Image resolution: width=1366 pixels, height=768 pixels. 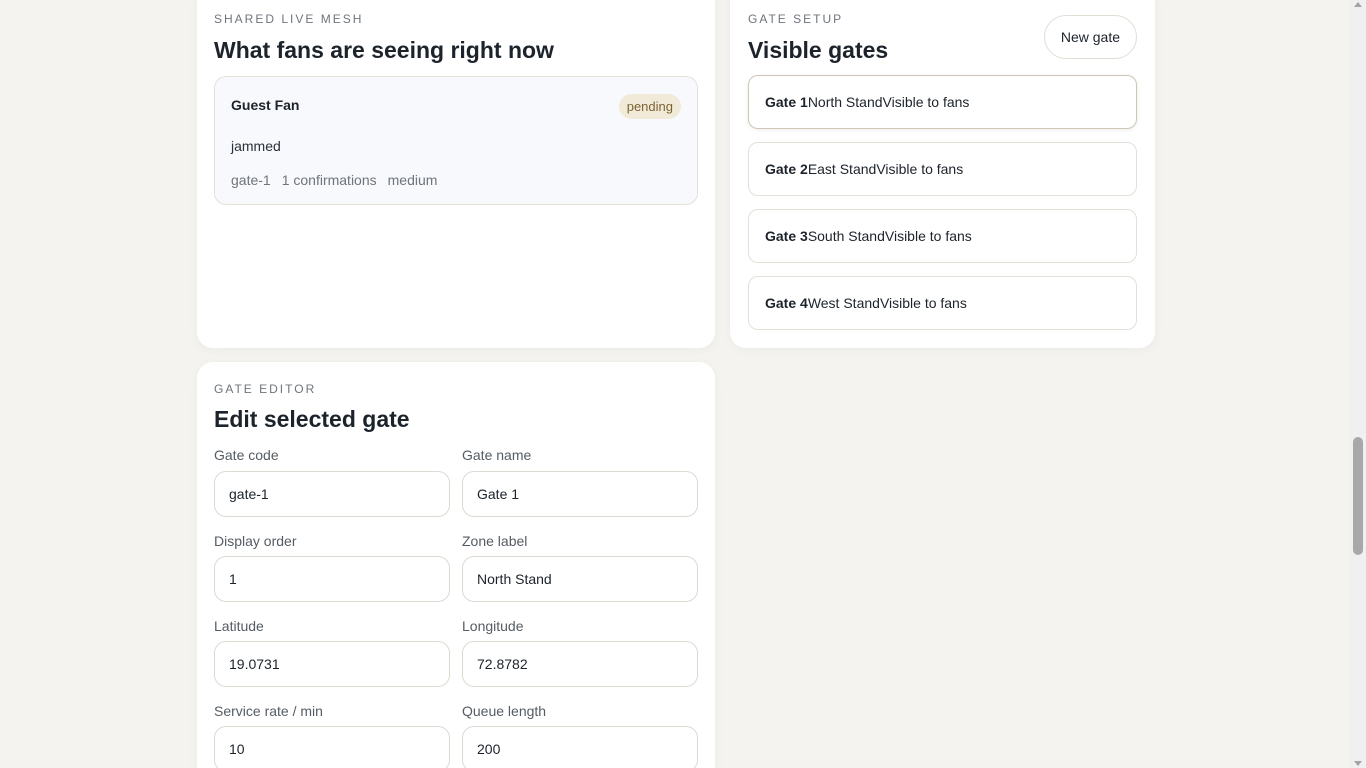 I want to click on gate-item-1: Gate 1 North Stand Visible to fans, so click(x=942, y=102).